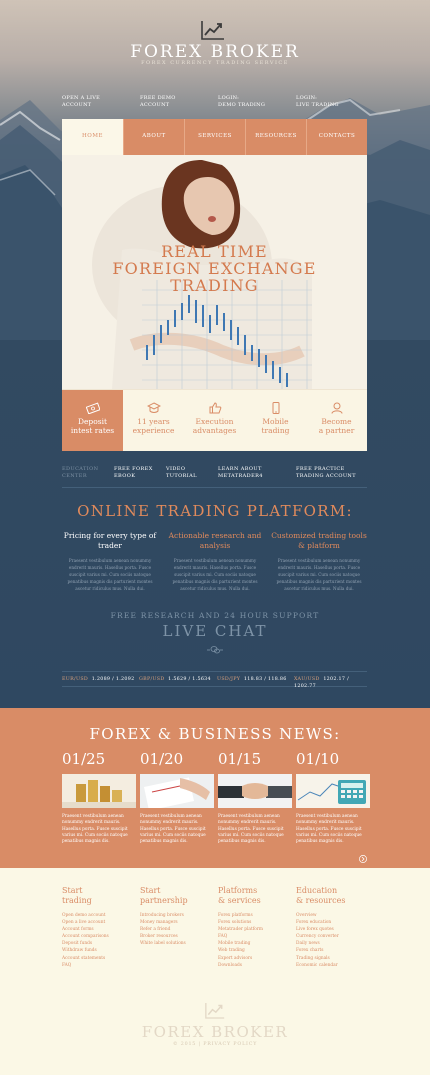 This screenshot has height=1075, width=430. Describe the element at coordinates (255, 915) in the screenshot. I see `footer-link: Forex platforms` at that location.